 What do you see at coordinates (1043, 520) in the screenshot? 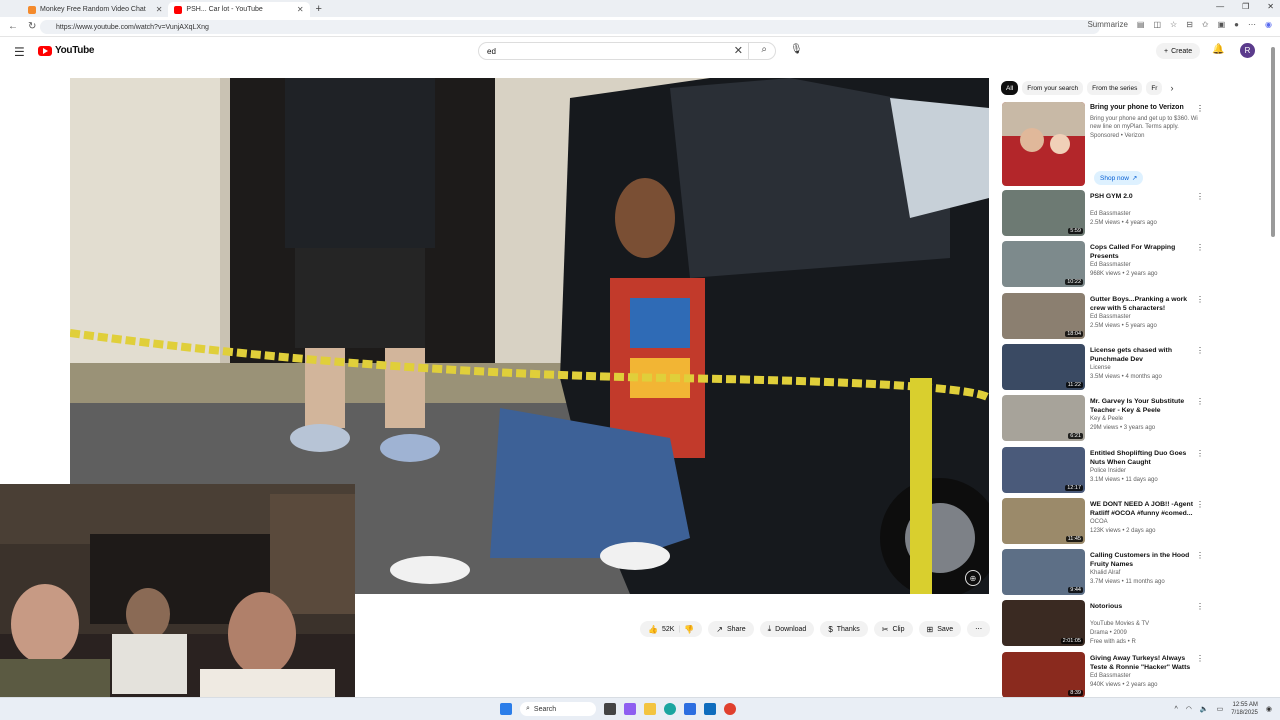
I see `video-thumbnail: 11:45` at bounding box center [1043, 520].